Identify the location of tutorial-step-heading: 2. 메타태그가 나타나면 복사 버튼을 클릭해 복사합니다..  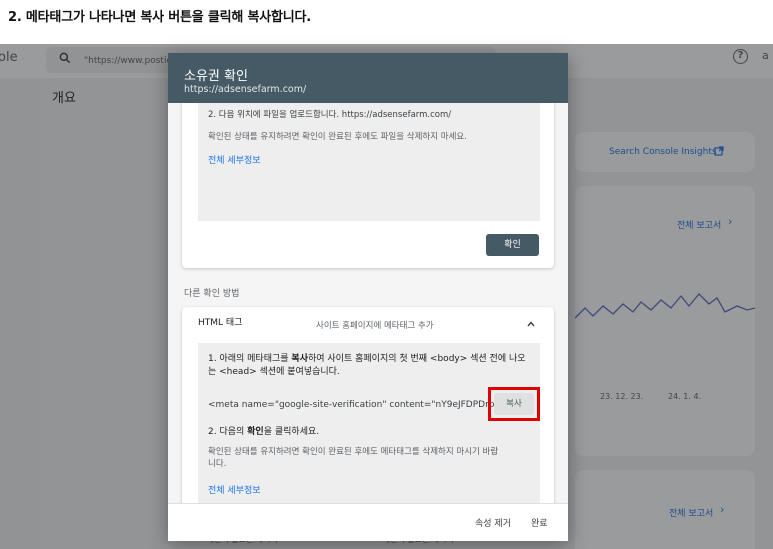
(159, 17).